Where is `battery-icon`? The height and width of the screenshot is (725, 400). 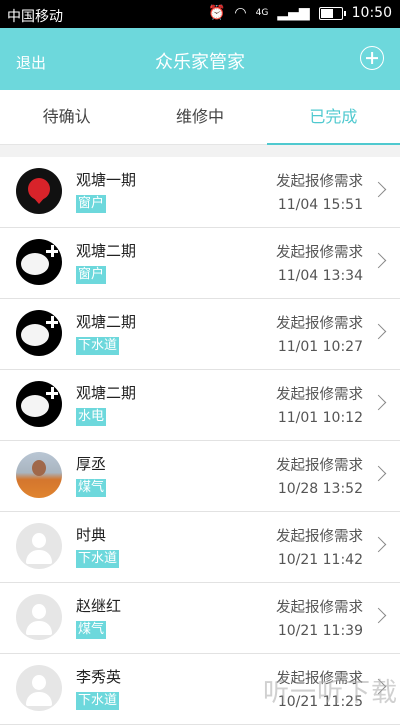
battery-icon is located at coordinates (332, 13).